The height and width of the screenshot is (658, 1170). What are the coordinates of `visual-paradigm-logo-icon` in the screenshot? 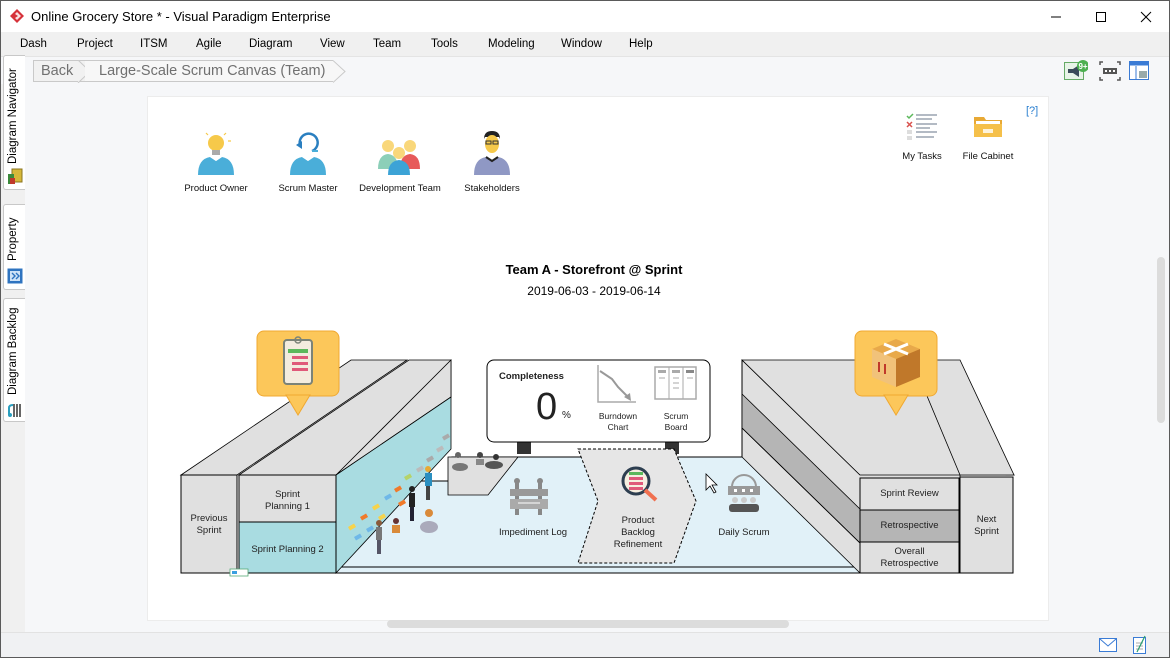 It's located at (17, 16).